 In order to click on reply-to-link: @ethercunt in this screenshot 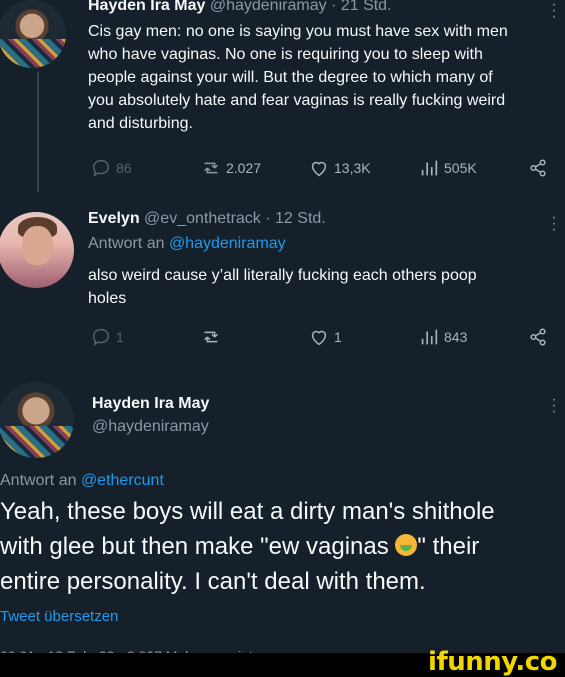, I will do `click(122, 480)`.